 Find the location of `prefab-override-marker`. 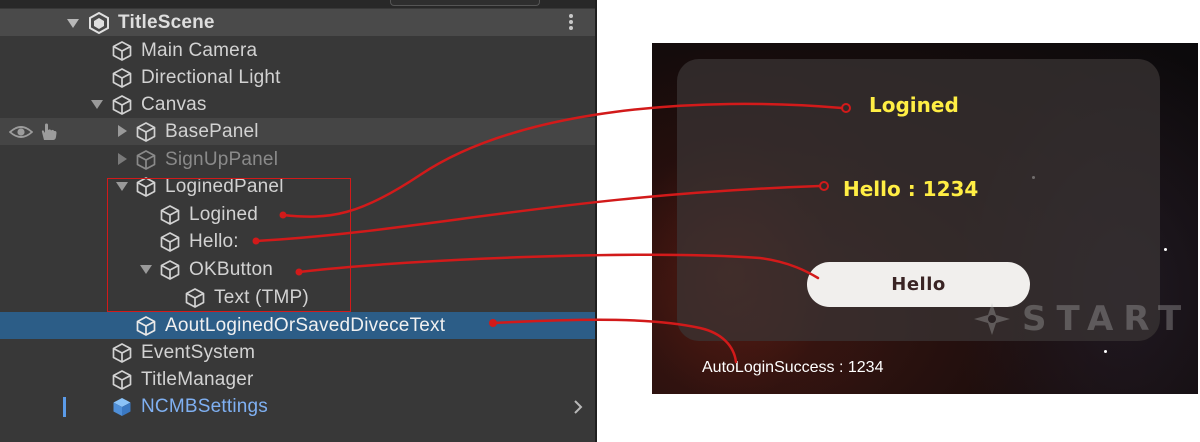

prefab-override-marker is located at coordinates (64, 407).